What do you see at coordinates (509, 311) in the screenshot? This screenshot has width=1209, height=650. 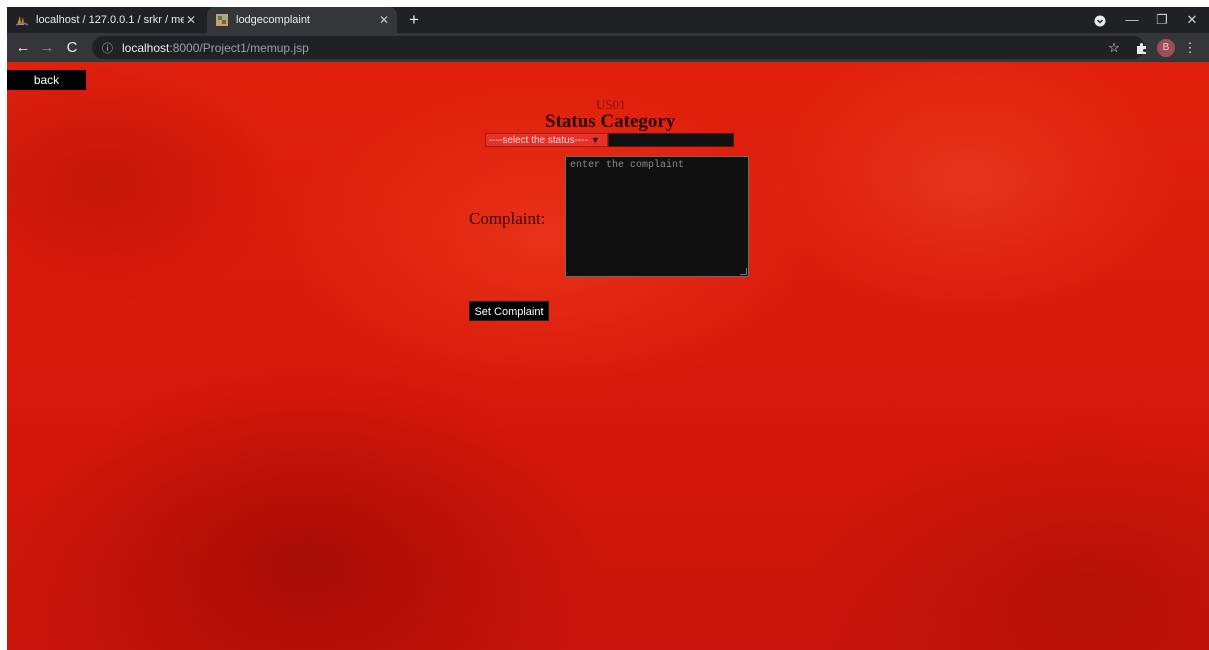 I see `set-complaint-button: Set Complaint` at bounding box center [509, 311].